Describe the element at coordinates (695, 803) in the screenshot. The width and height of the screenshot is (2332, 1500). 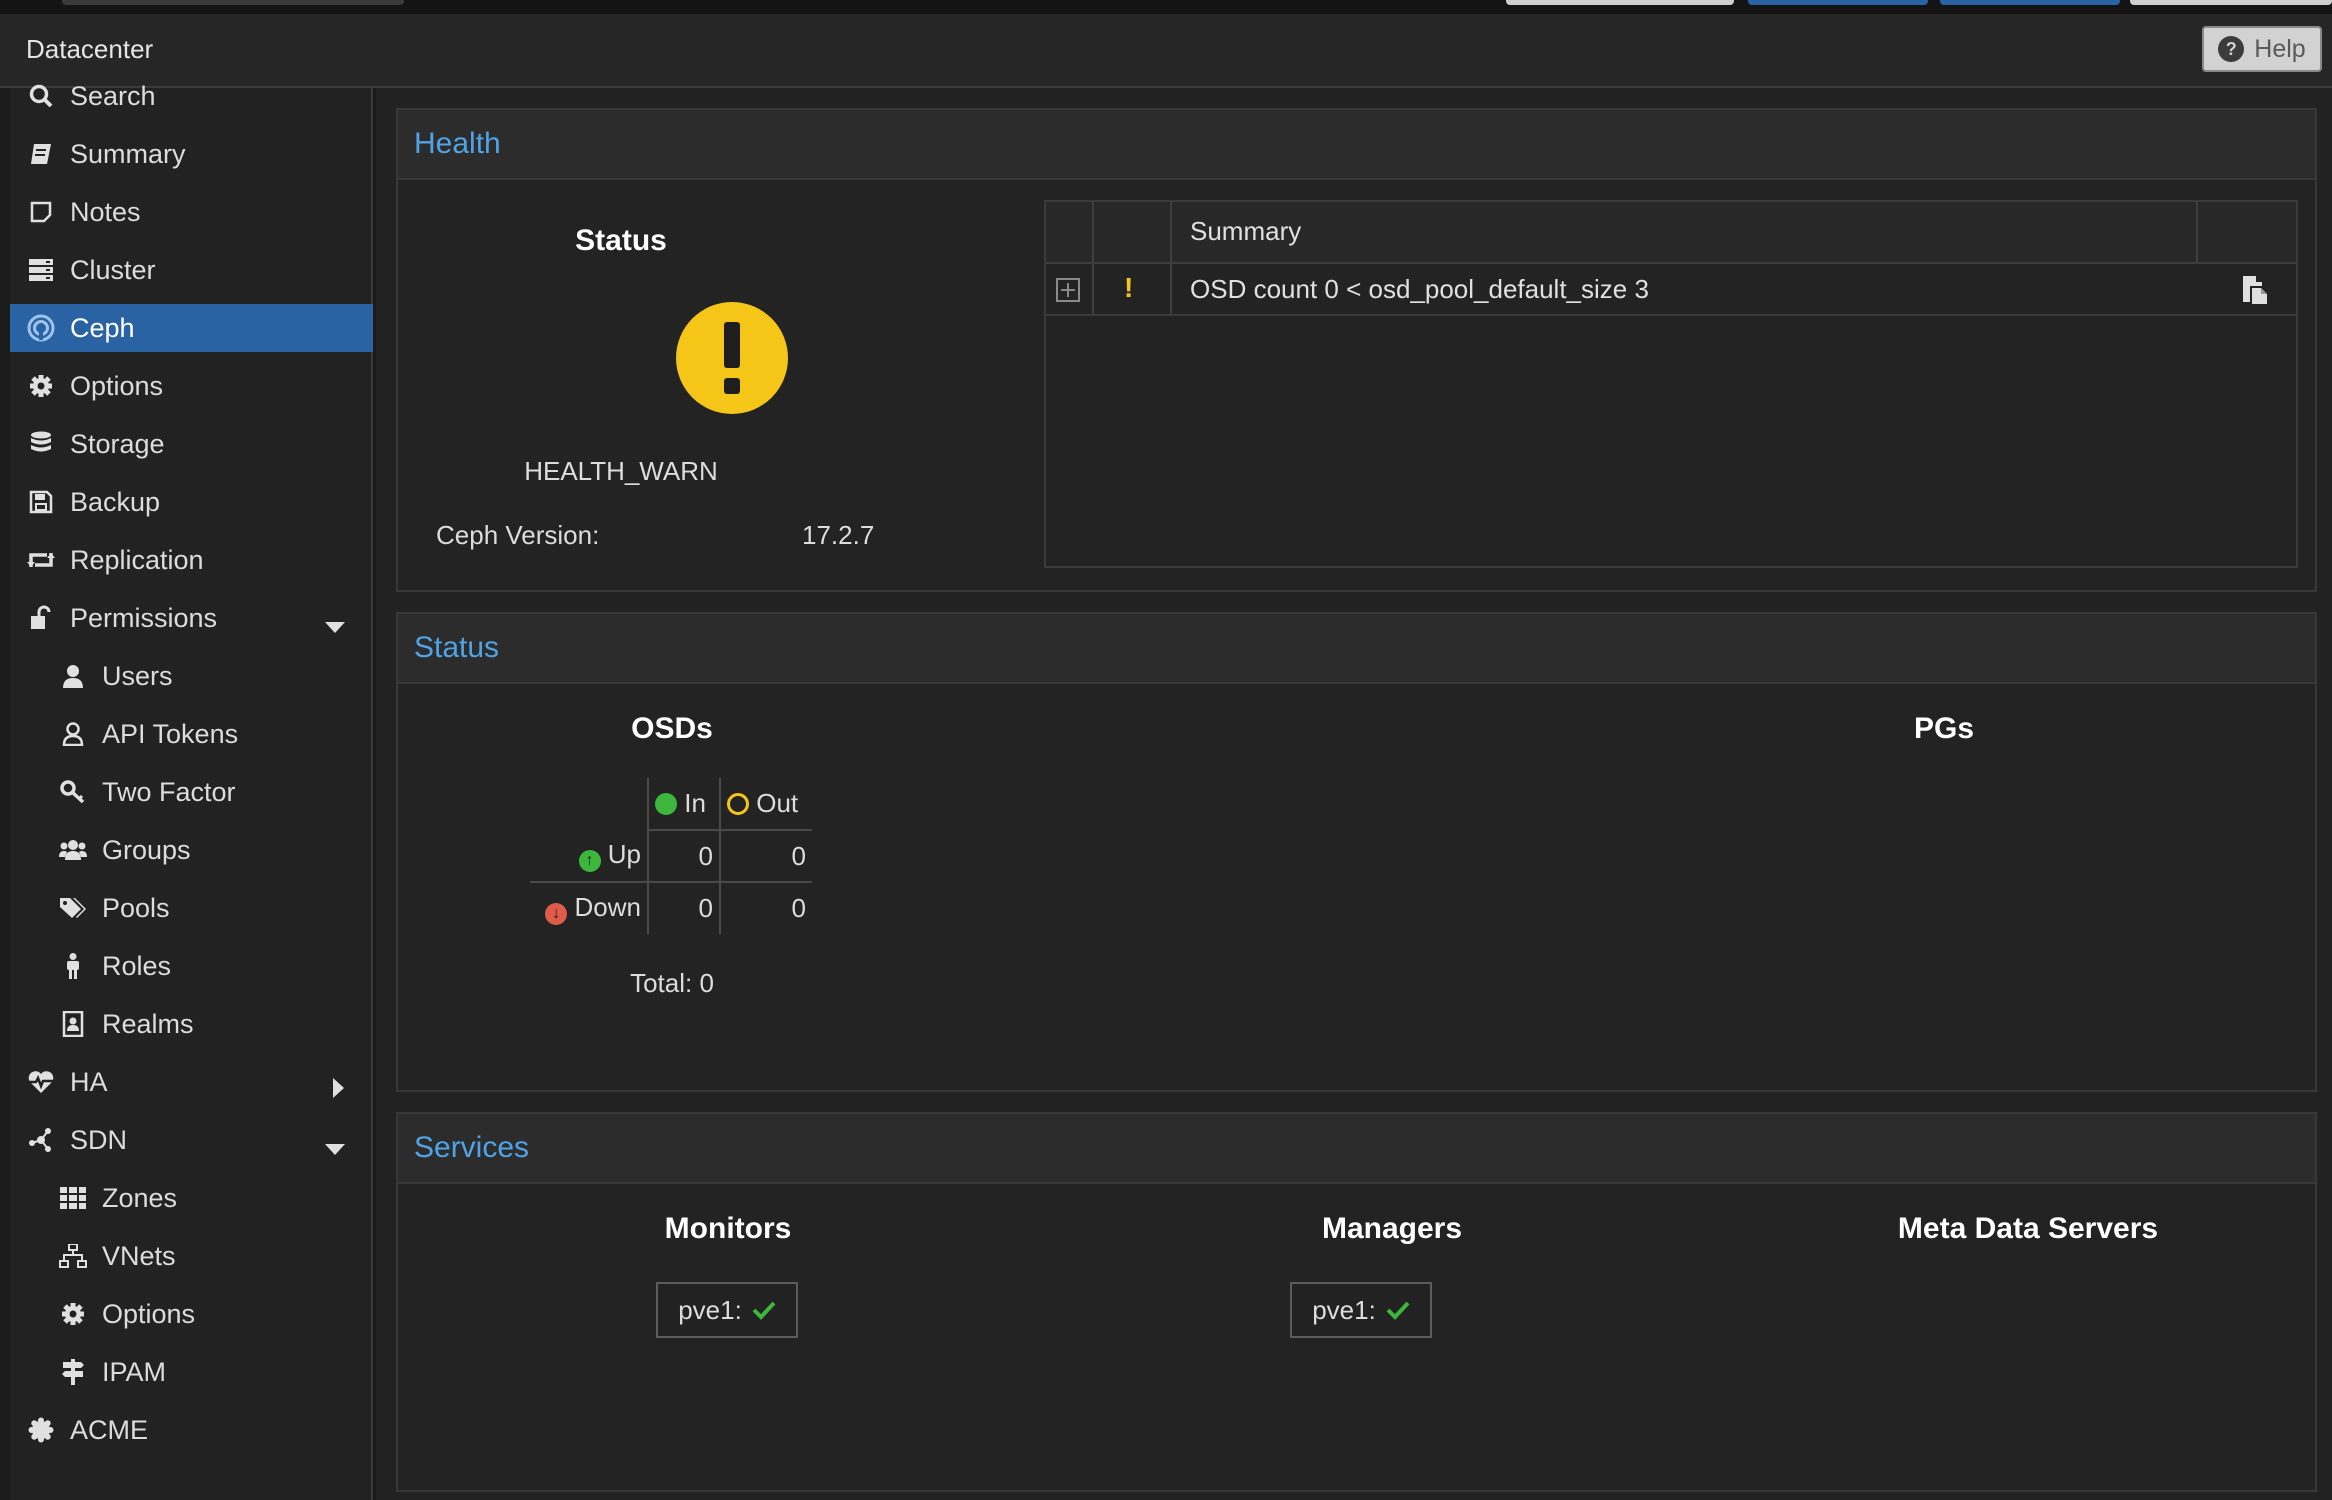
I see `osd-in-header: In` at that location.